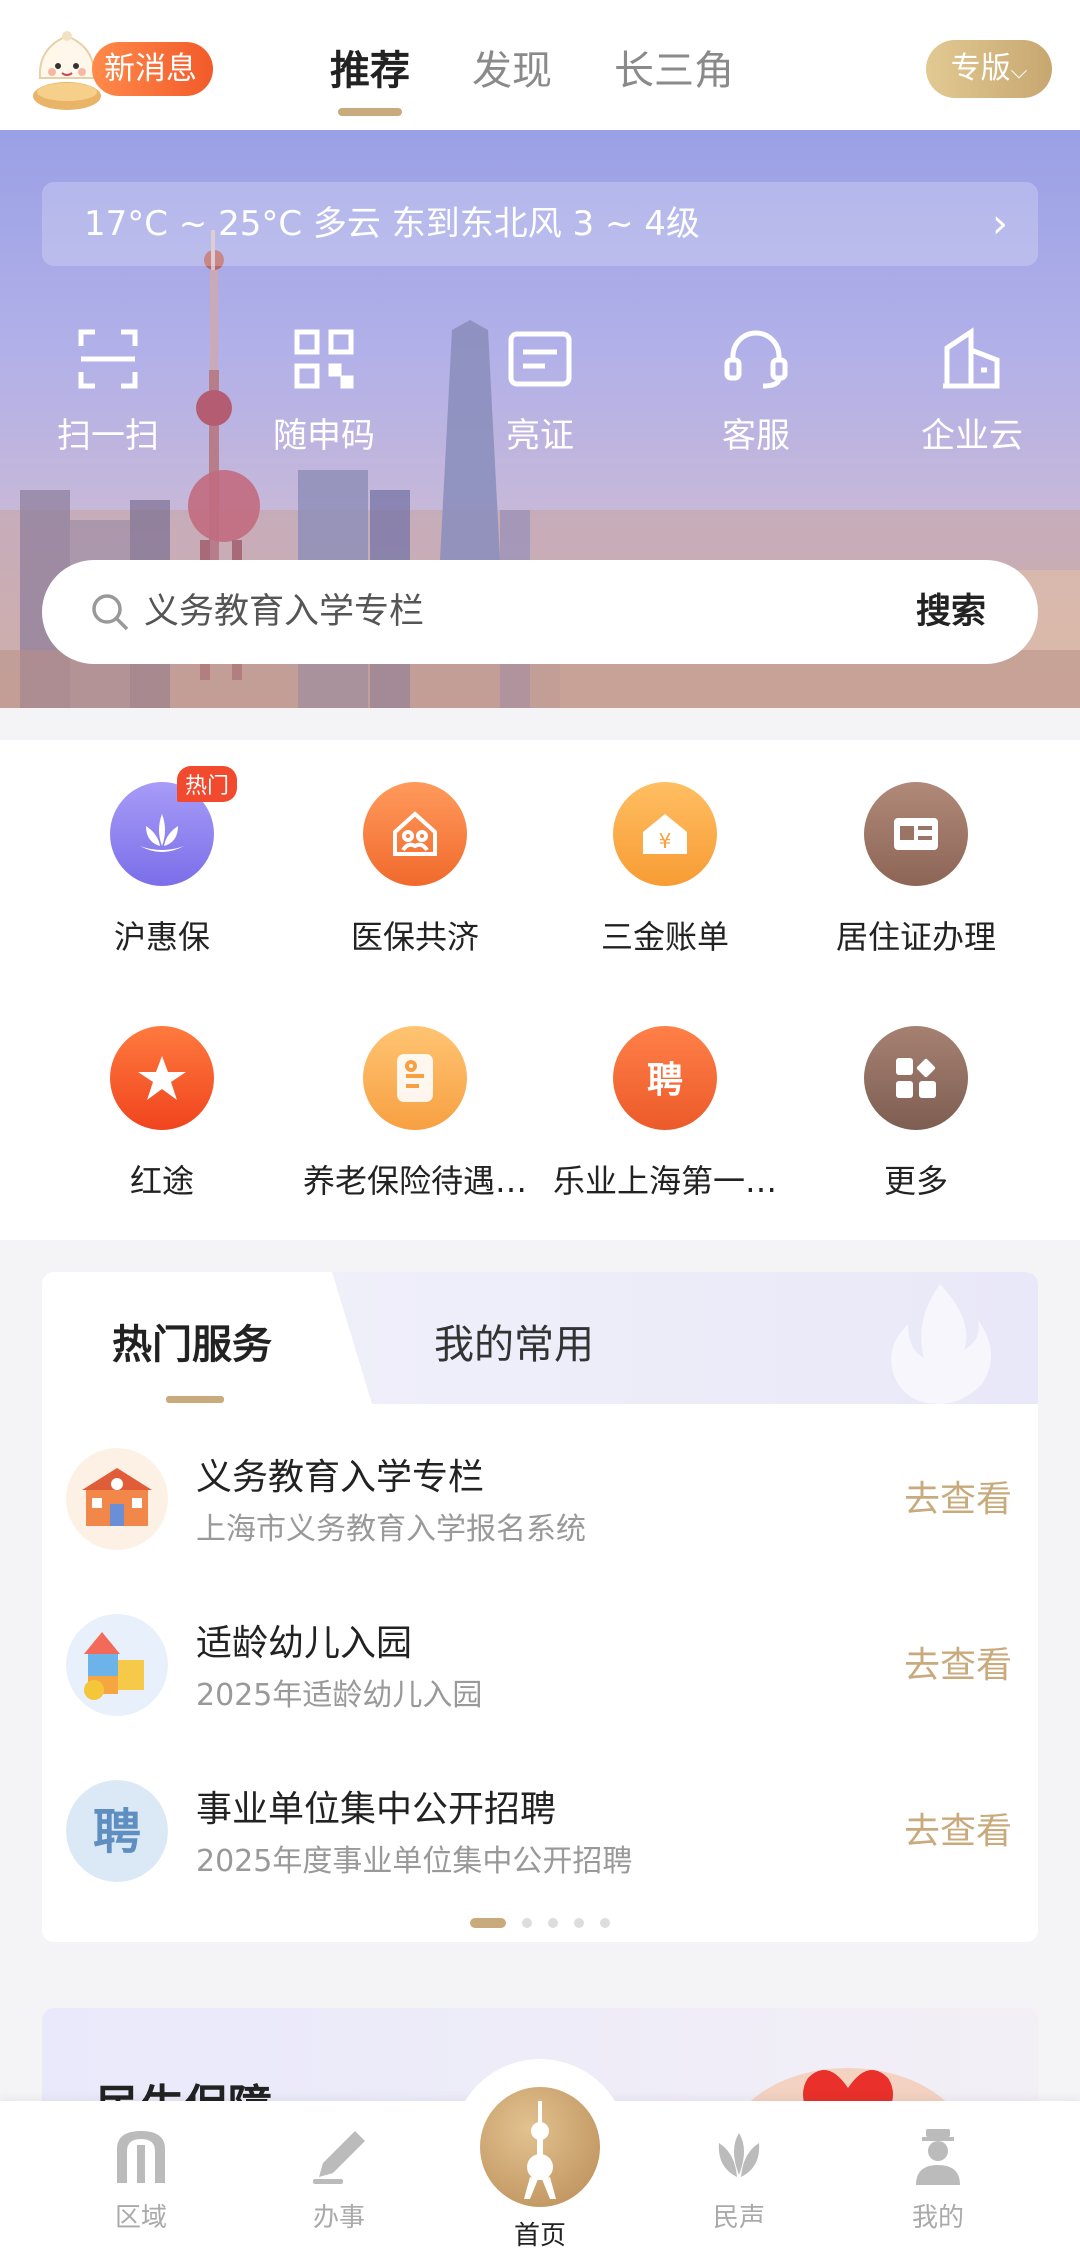 The height and width of the screenshot is (2261, 1080). Describe the element at coordinates (756, 436) in the screenshot. I see `quick-customer-service-label: 客服` at that location.